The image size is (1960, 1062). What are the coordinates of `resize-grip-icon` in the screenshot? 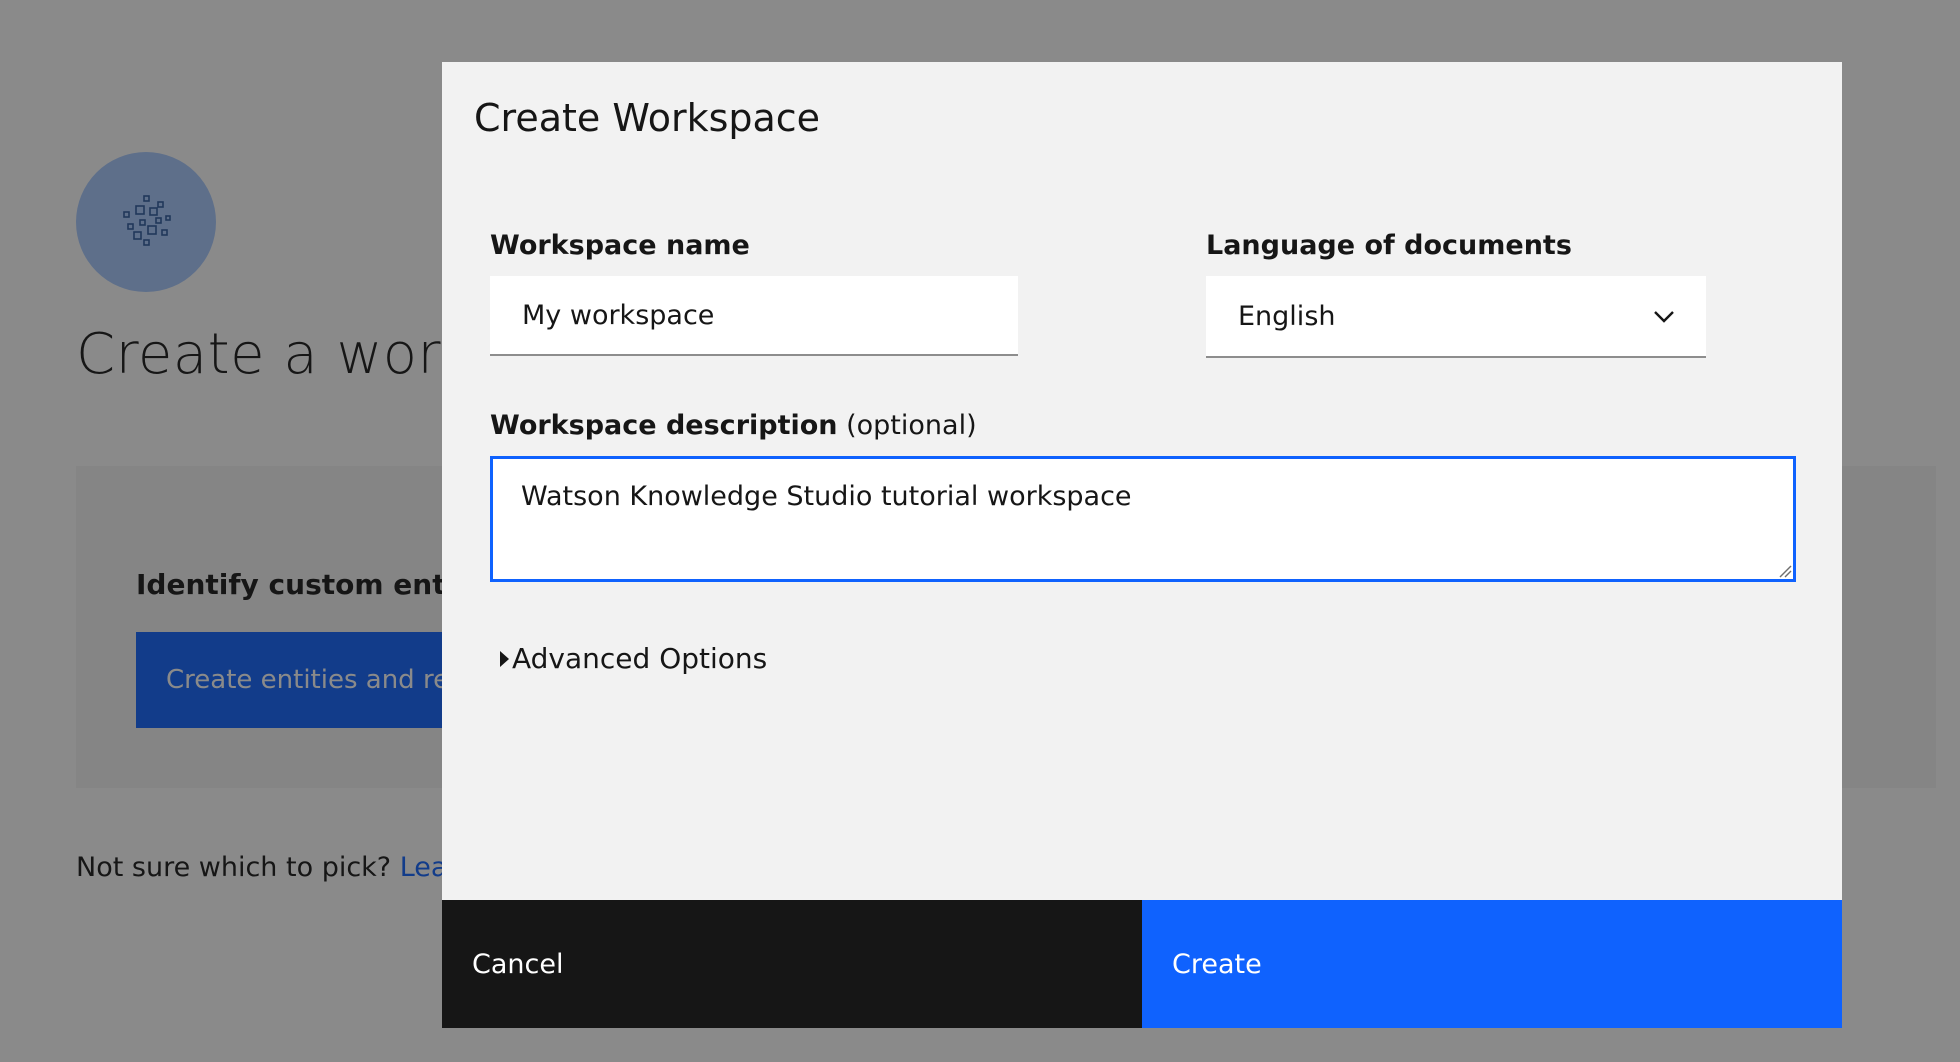 It's located at (1785, 571).